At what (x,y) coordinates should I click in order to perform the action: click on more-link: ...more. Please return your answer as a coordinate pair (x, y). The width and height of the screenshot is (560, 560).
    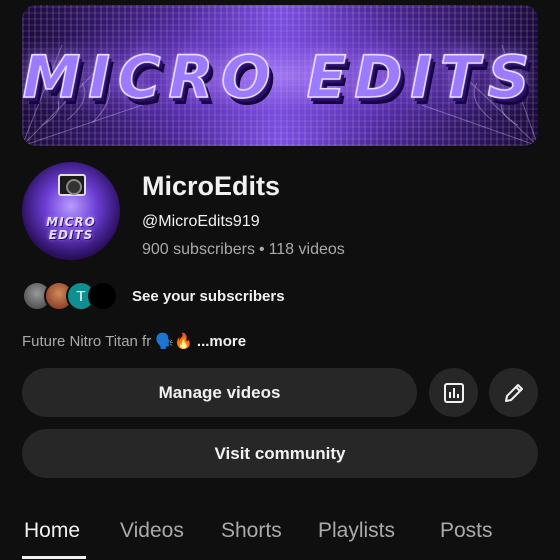
    Looking at the image, I should click on (221, 341).